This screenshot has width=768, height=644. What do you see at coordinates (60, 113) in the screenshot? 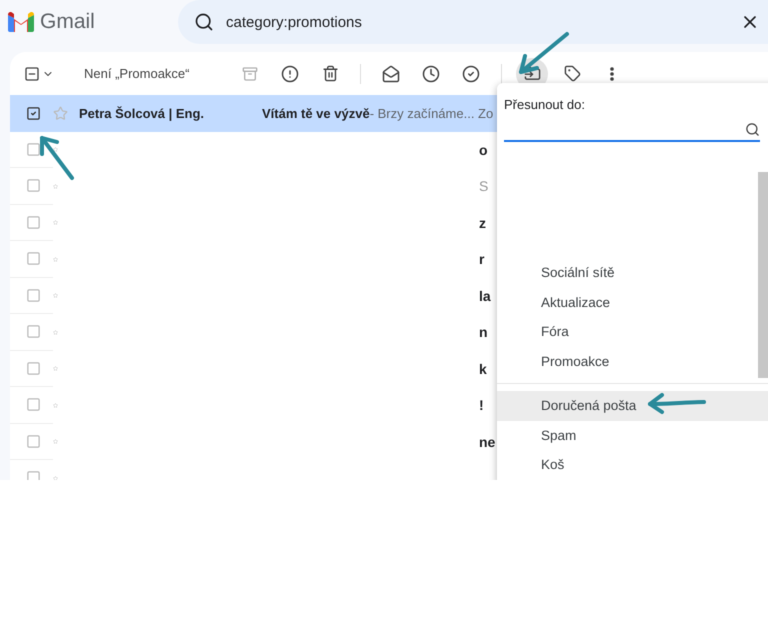
I see `star-icon` at bounding box center [60, 113].